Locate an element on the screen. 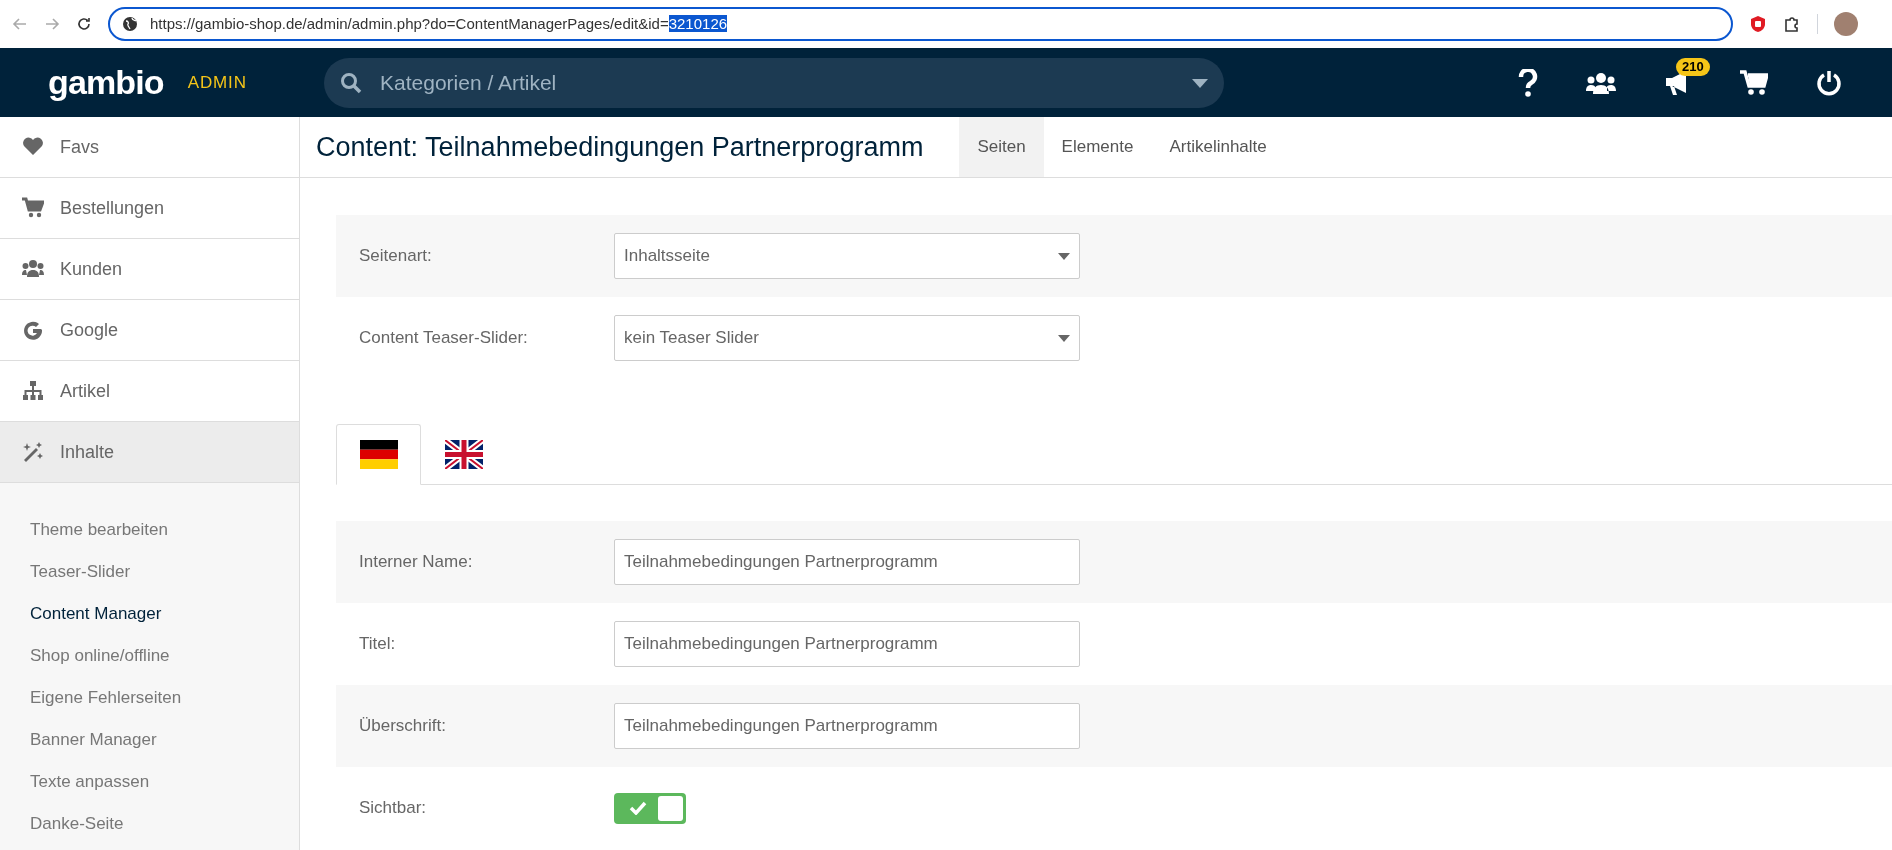 The width and height of the screenshot is (1892, 850). submenu-item: Shop online/offline is located at coordinates (149, 656).